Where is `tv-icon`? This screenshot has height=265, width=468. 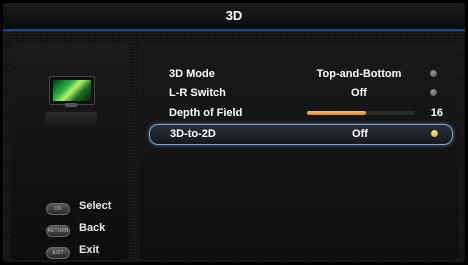 tv-icon is located at coordinates (72, 92).